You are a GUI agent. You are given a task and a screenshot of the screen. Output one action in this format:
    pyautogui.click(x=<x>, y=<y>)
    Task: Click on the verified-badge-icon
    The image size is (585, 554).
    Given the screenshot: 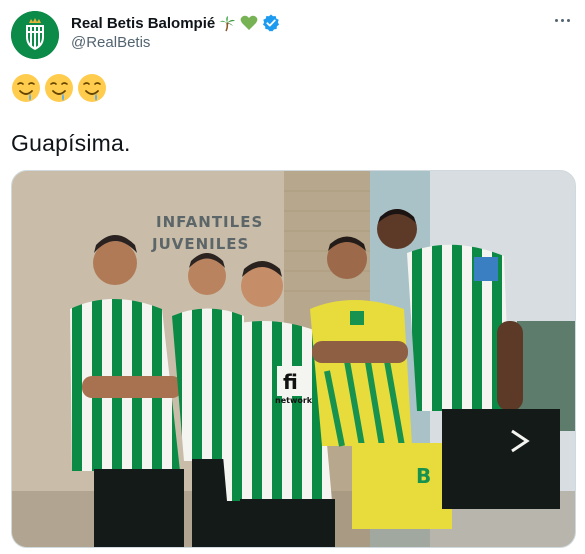 What is the action you would take?
    pyautogui.click(x=271, y=23)
    